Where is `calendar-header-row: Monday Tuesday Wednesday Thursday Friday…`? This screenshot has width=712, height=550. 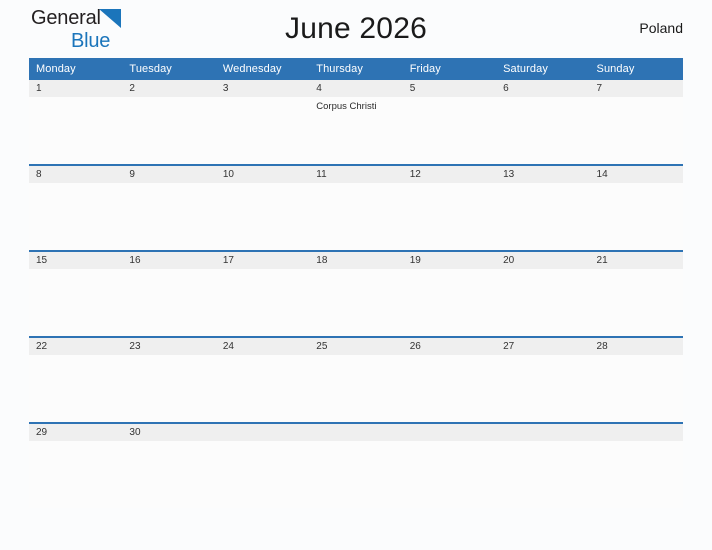
calendar-header-row: Monday Tuesday Wednesday Thursday Friday… is located at coordinates (356, 69).